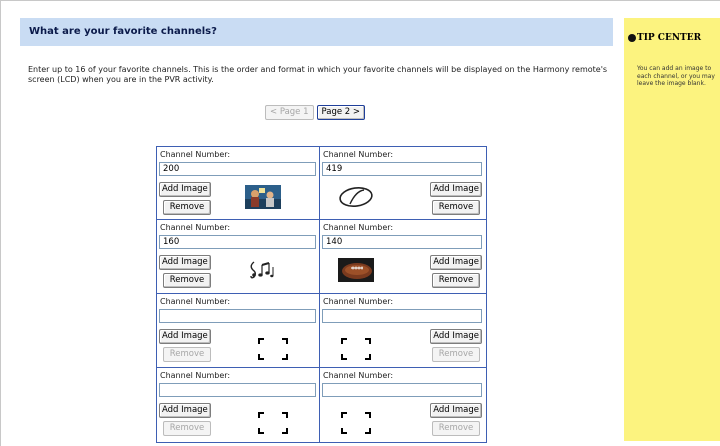 Image resolution: width=720 pixels, height=446 pixels. Describe the element at coordinates (356, 270) in the screenshot. I see `football-icon` at that location.